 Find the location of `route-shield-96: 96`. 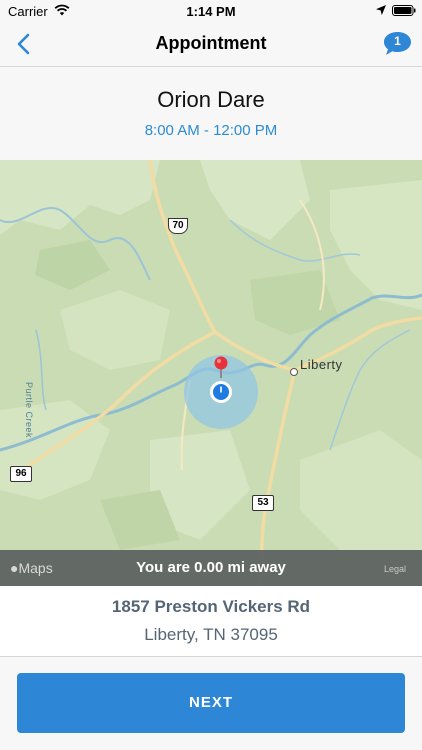

route-shield-96: 96 is located at coordinates (21, 474).